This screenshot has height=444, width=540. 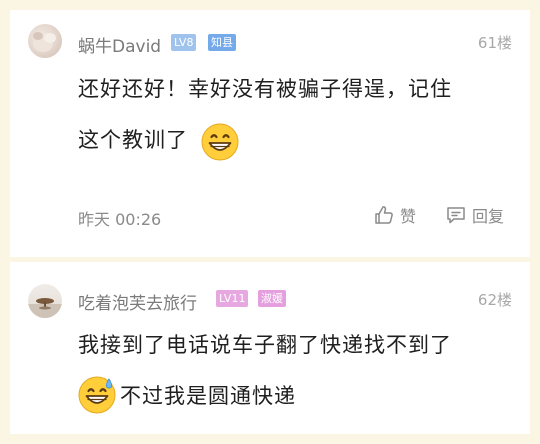 I want to click on timestamp: 昨天 00:26, so click(x=120, y=219).